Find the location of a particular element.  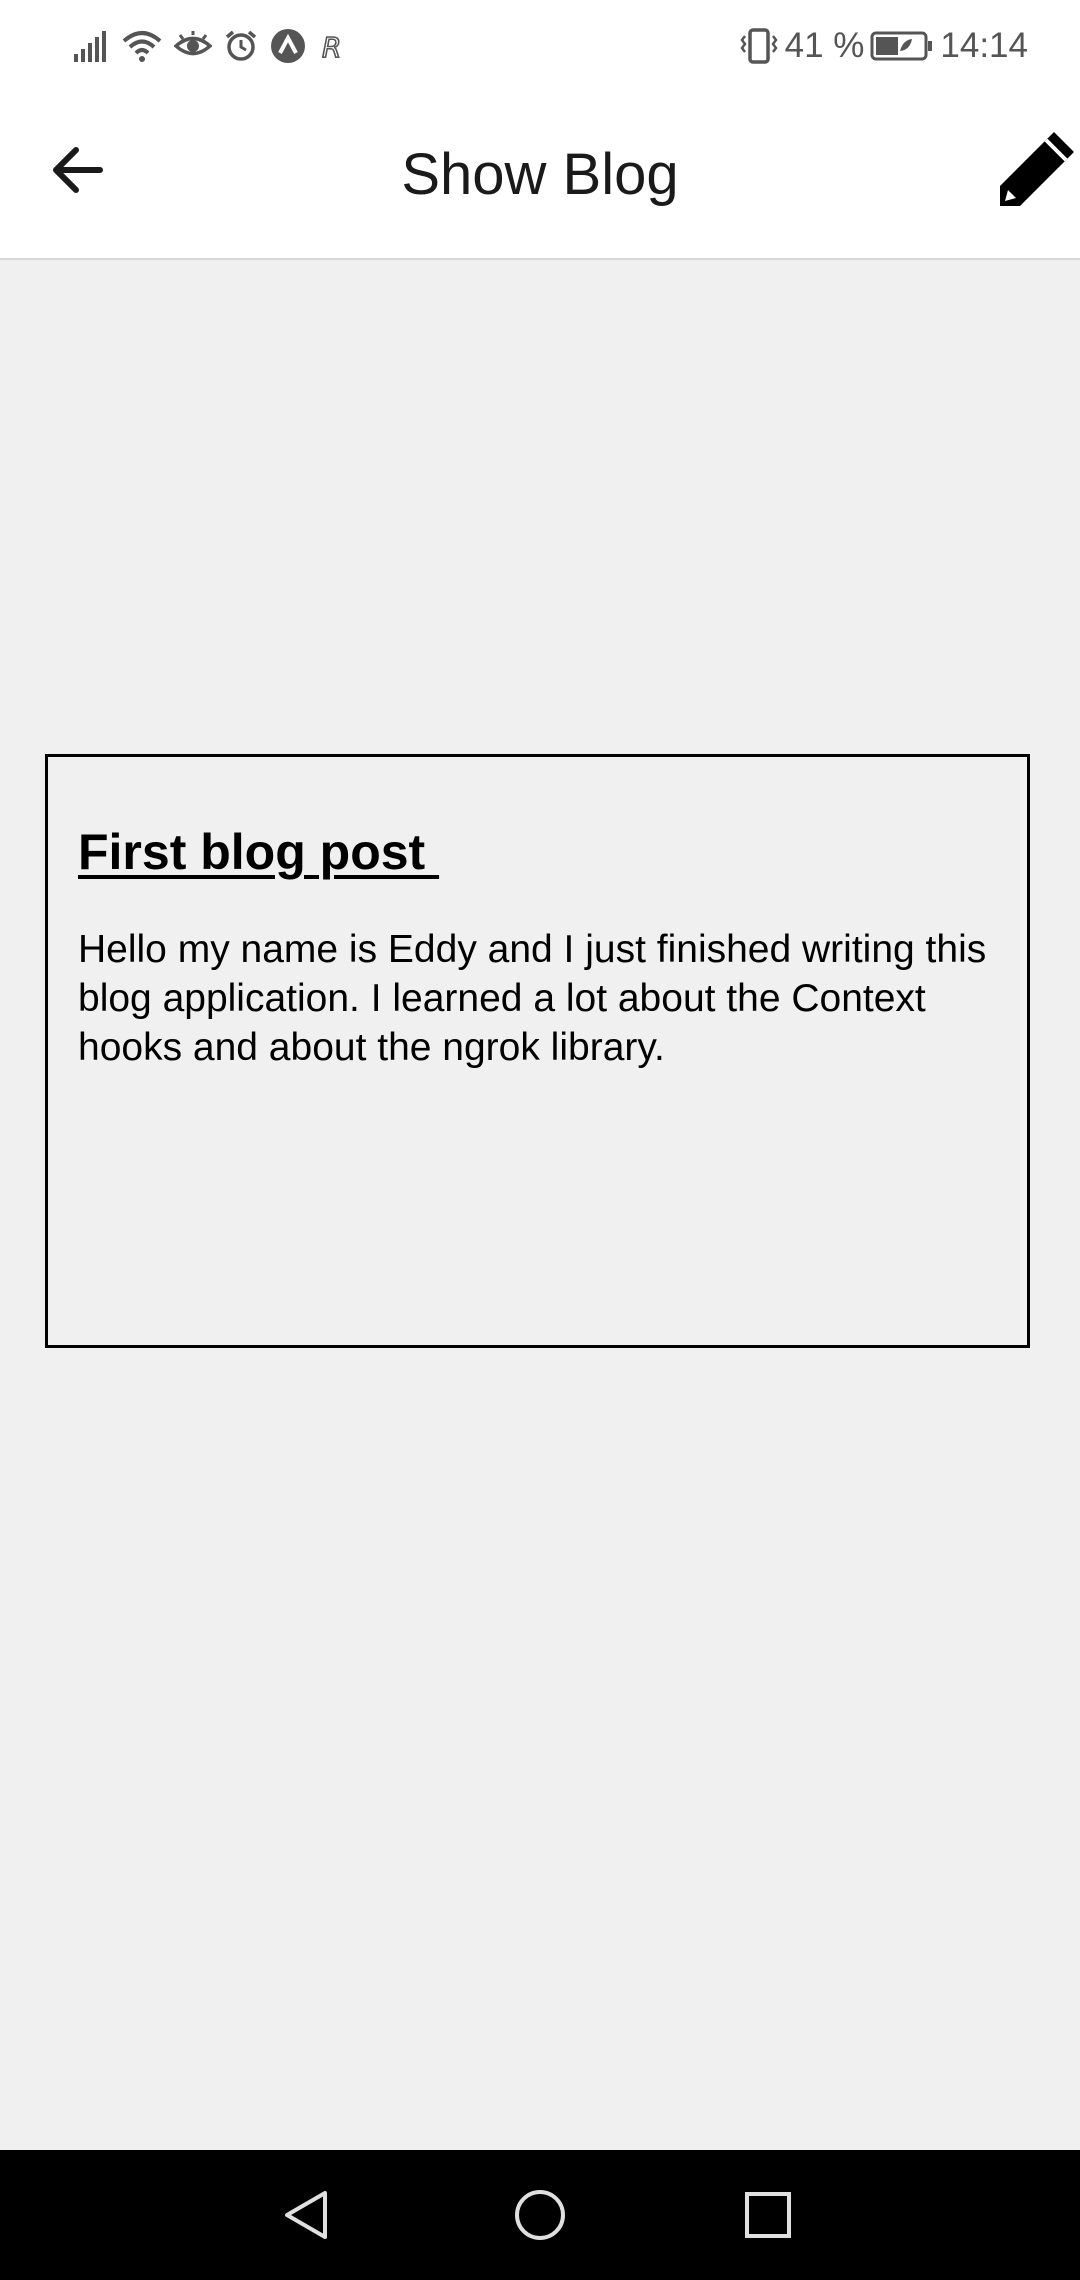

nav-recents-button is located at coordinates (768, 2215).